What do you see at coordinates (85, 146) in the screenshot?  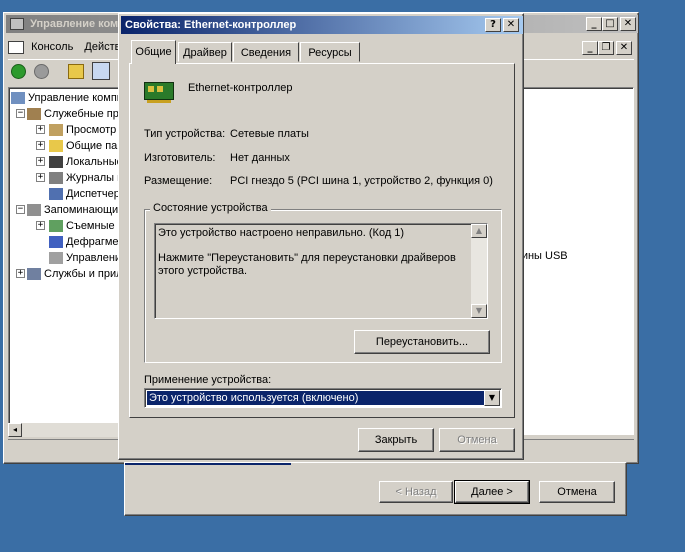 I see `tree-item-shared-folders: Общие папки` at bounding box center [85, 146].